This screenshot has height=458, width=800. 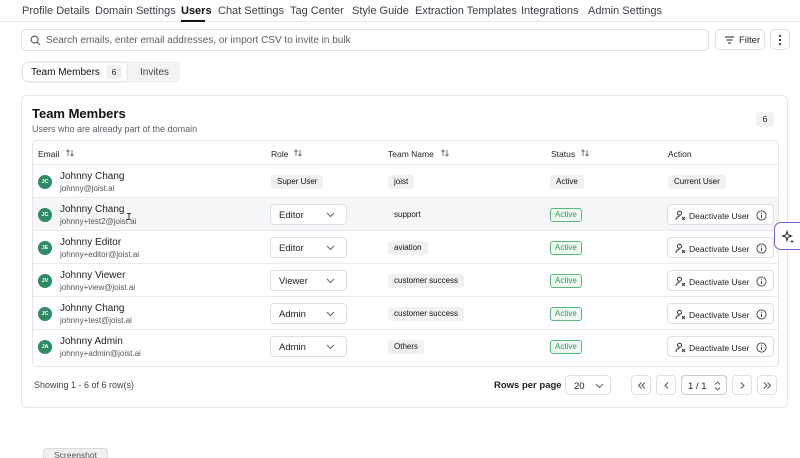 I want to click on tab-admin-settings: Admin Settings, so click(x=625, y=11).